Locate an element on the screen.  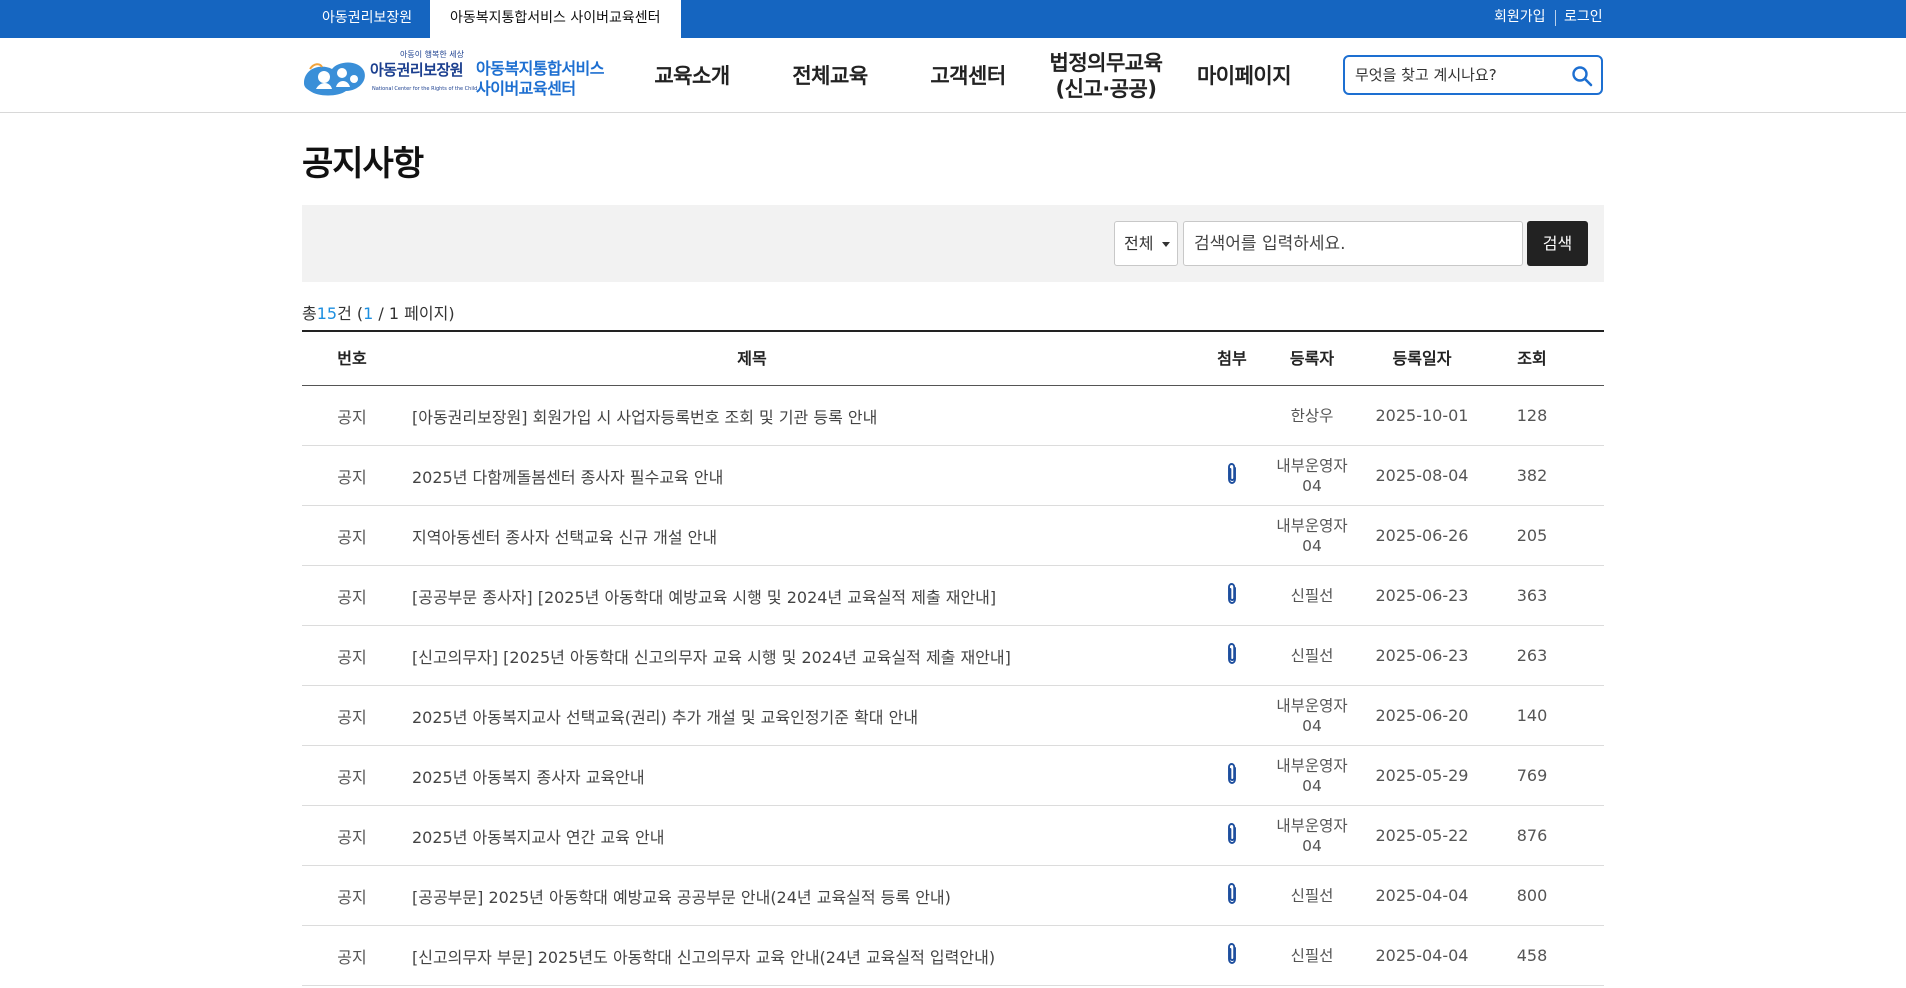
row-writer: 한상우 is located at coordinates (1312, 415).